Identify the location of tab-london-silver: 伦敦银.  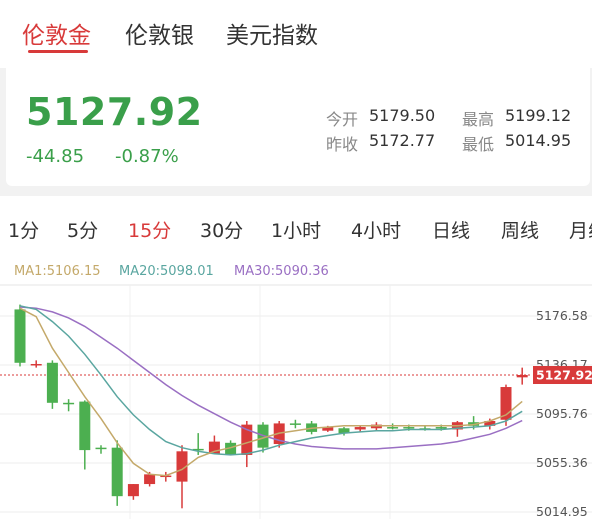
(159, 33).